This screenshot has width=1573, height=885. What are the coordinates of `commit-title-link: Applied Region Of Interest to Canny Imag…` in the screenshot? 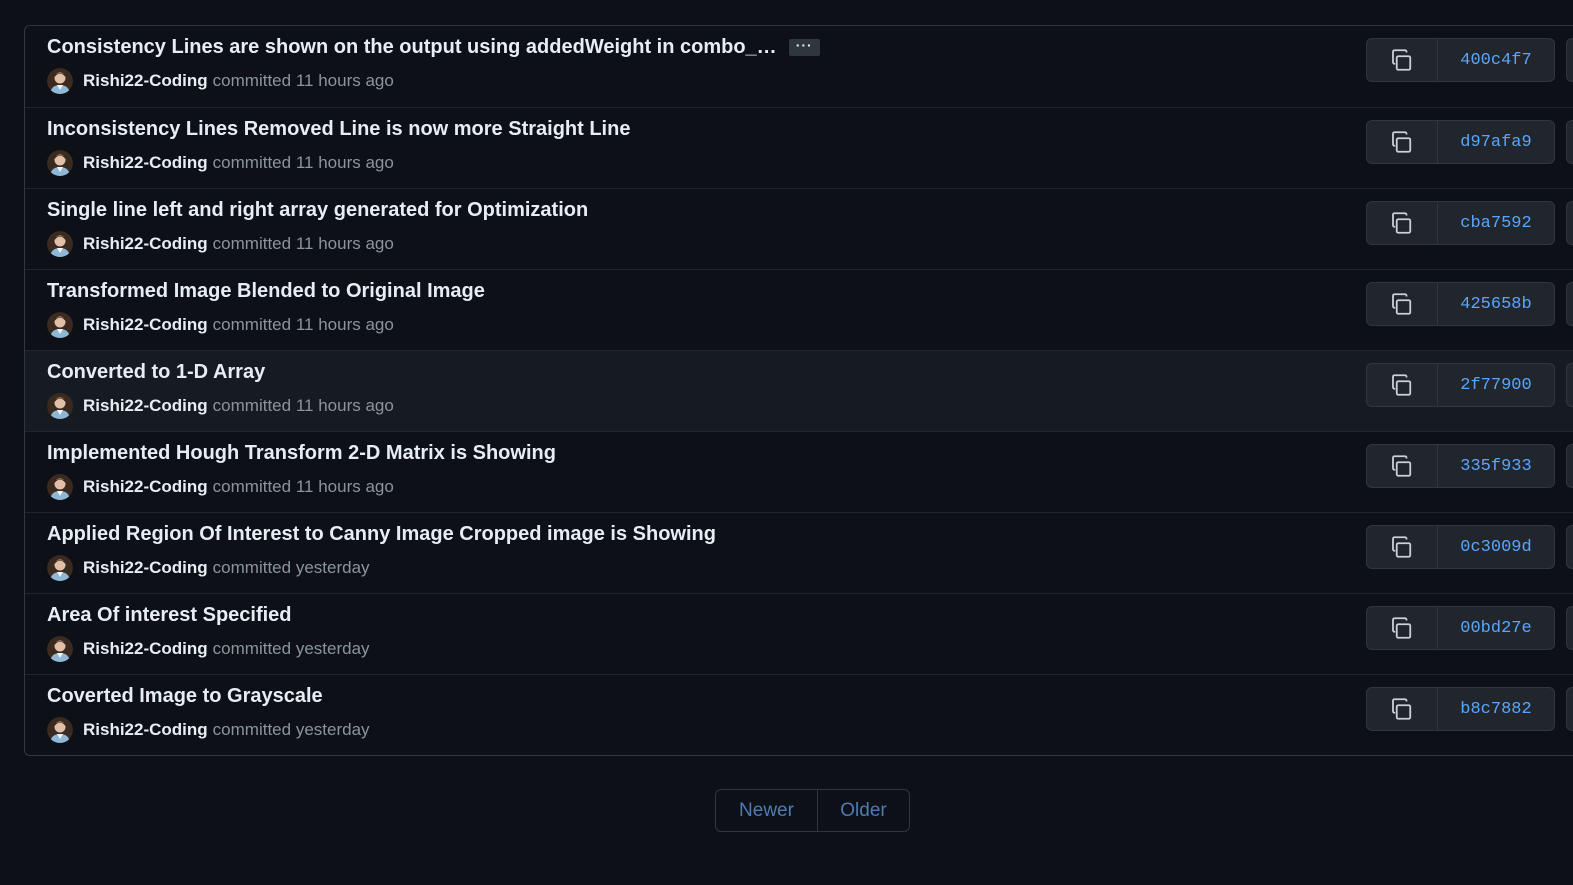 It's located at (381, 534).